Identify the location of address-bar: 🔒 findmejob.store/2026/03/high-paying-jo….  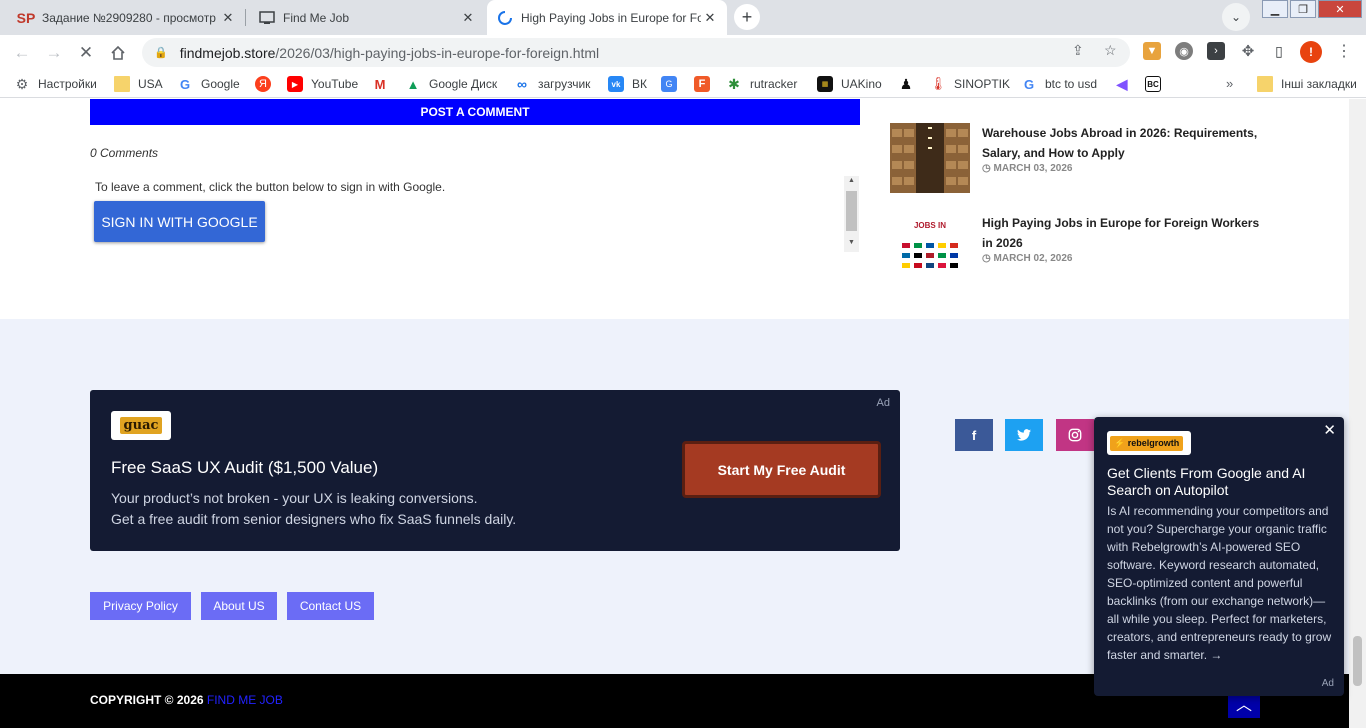
(636, 52).